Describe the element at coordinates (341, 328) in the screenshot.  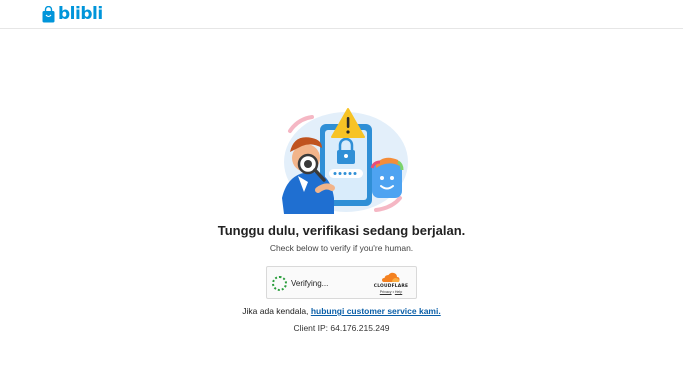
I see `client-ip: Client IP: 64.176.215.249` at that location.